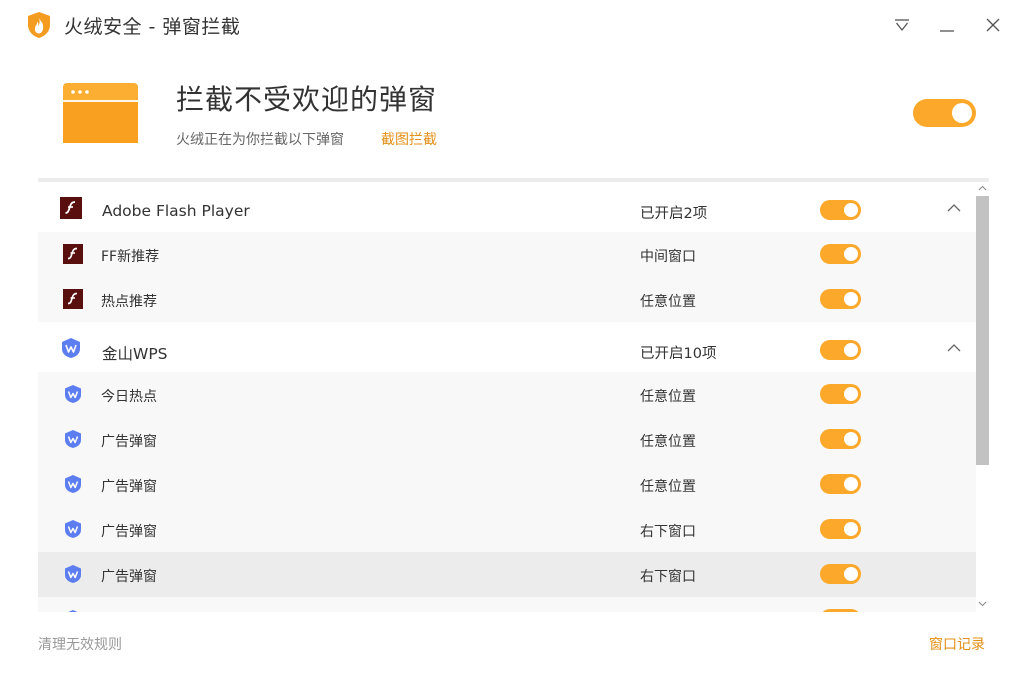  I want to click on rule-row: FF新推荐 中间窗口, so click(507, 254).